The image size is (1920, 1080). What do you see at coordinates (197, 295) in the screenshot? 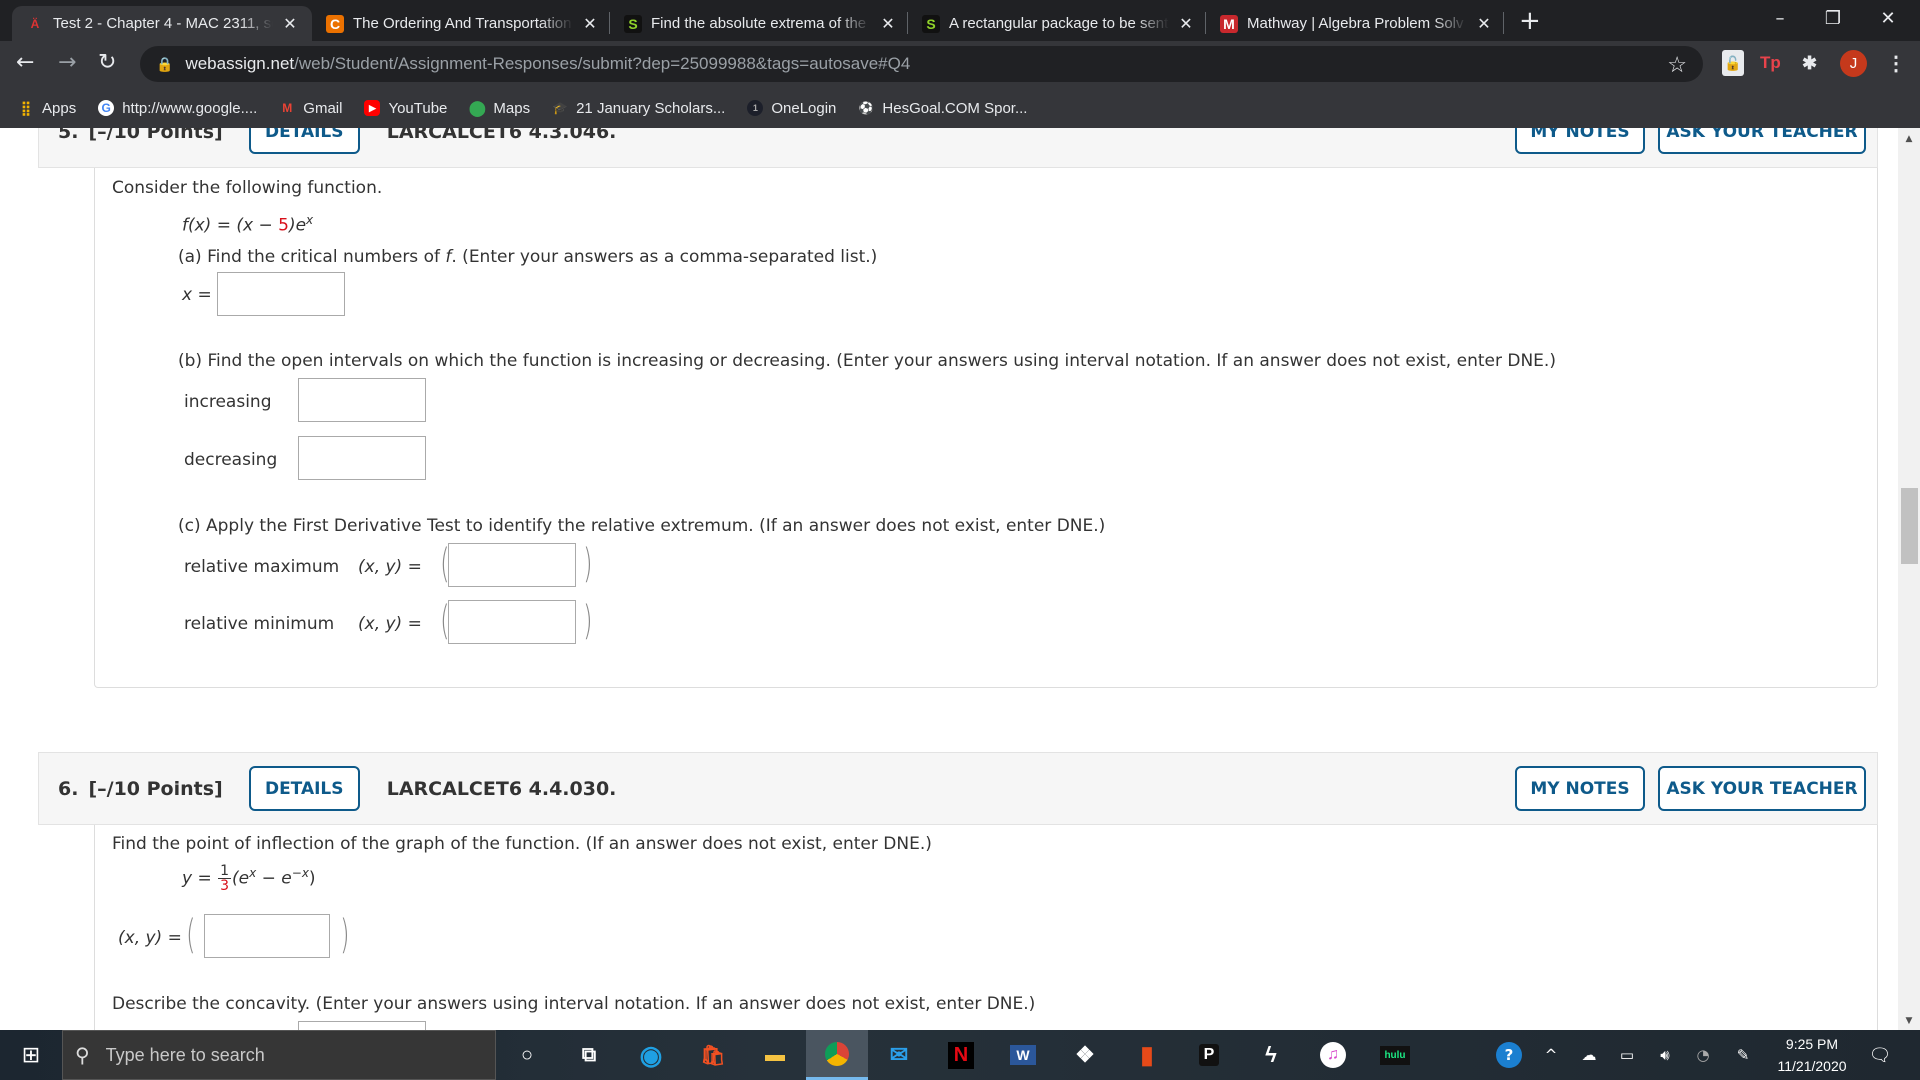
I see `x-label: x =` at bounding box center [197, 295].